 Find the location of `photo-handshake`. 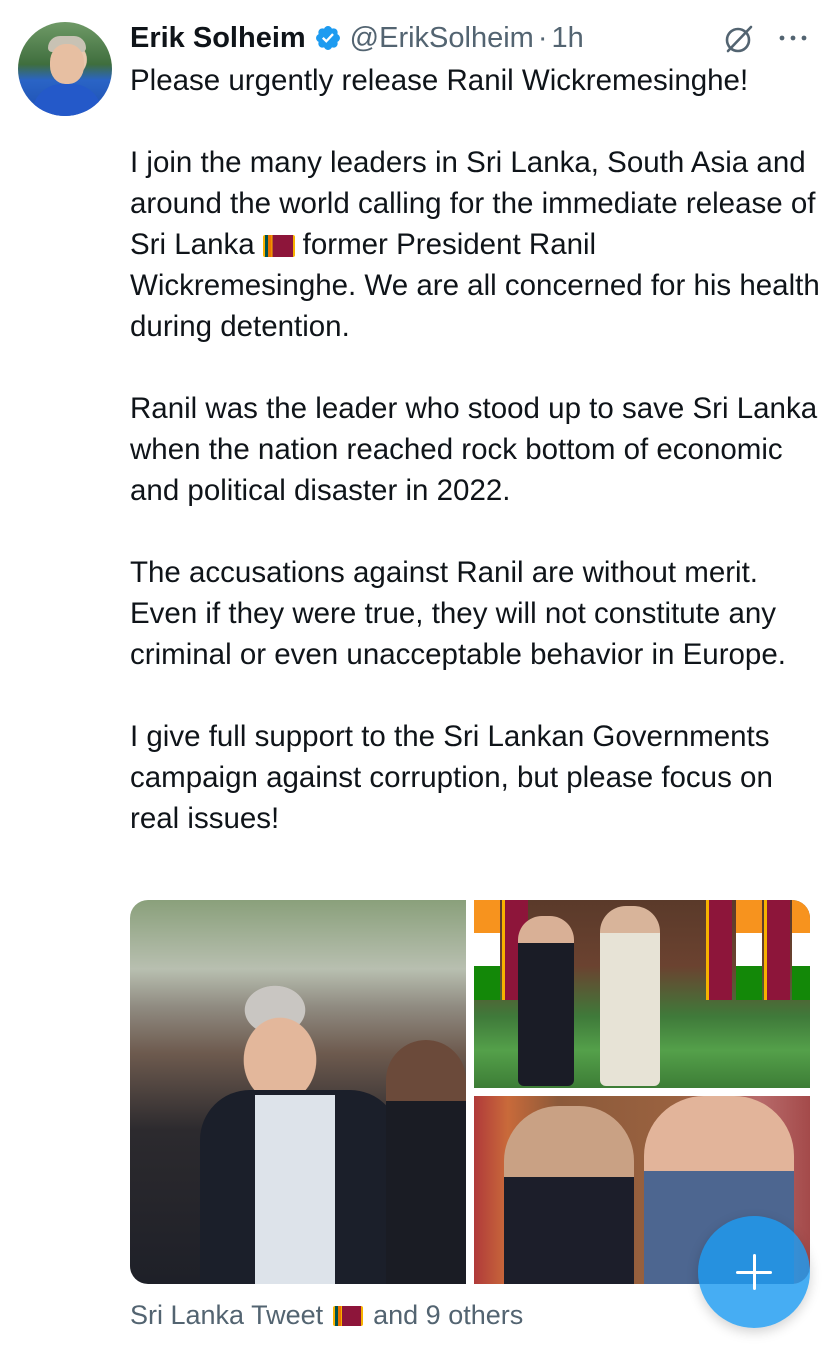

photo-handshake is located at coordinates (642, 994).